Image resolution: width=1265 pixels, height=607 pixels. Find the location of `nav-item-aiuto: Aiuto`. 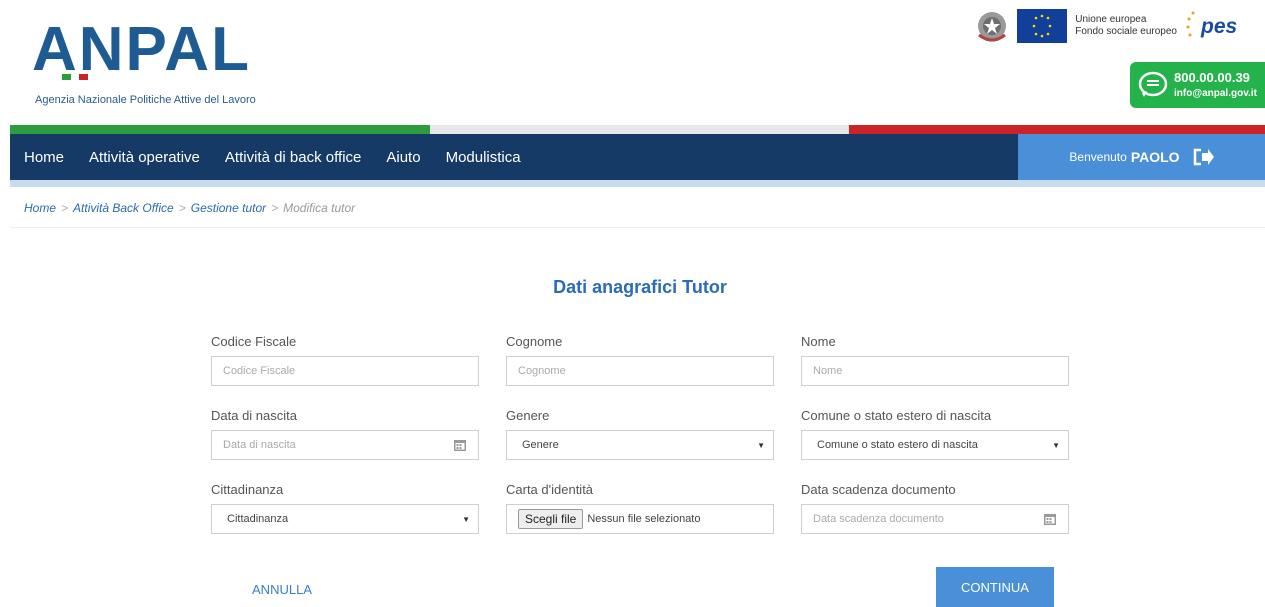

nav-item-aiuto: Aiuto is located at coordinates (403, 157).